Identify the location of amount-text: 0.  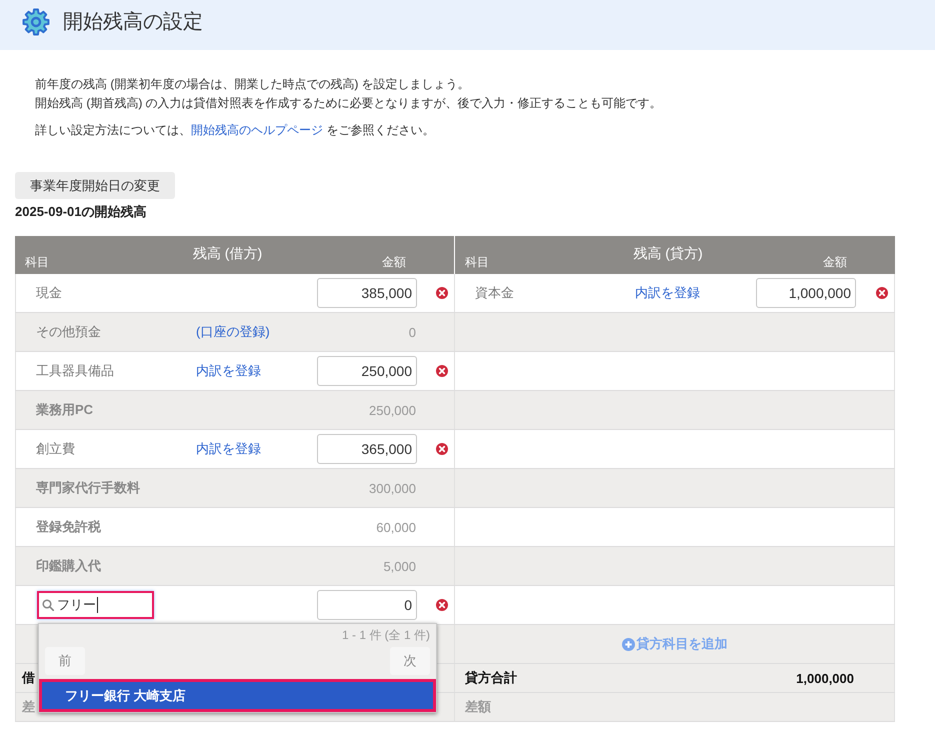
(412, 332).